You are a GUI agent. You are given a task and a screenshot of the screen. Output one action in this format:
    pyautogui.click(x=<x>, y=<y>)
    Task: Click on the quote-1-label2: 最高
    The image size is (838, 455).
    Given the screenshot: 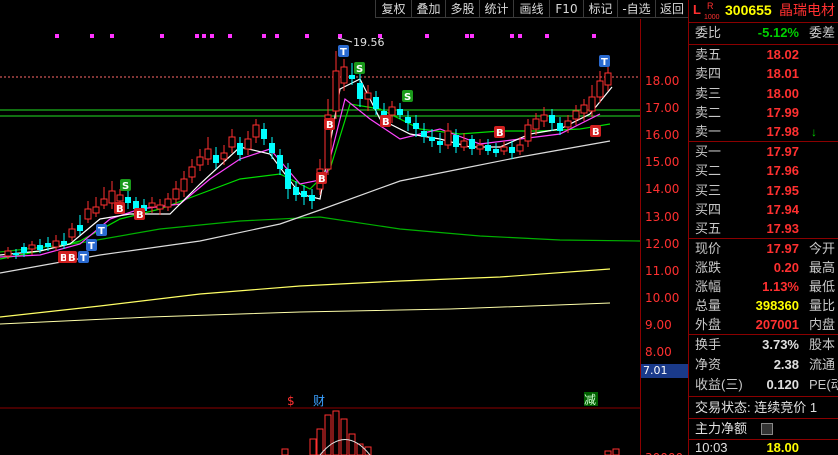 What is the action you would take?
    pyautogui.click(x=822, y=267)
    